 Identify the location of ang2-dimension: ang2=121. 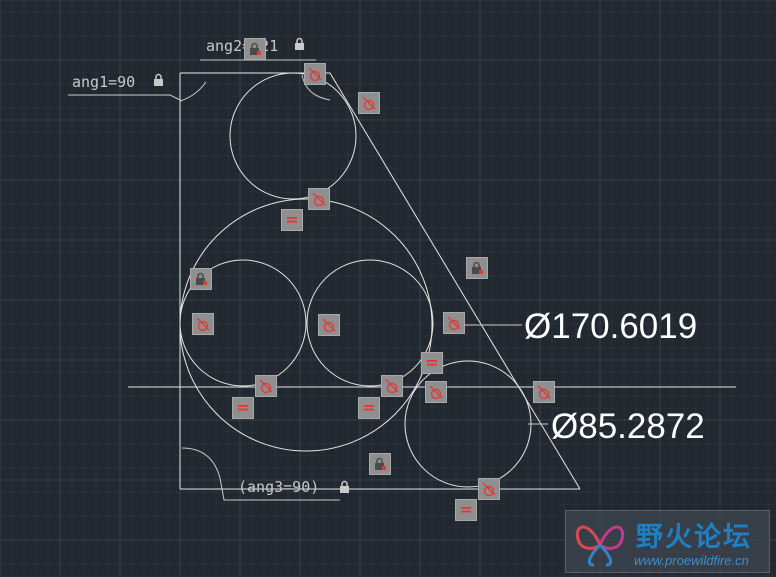
(242, 46).